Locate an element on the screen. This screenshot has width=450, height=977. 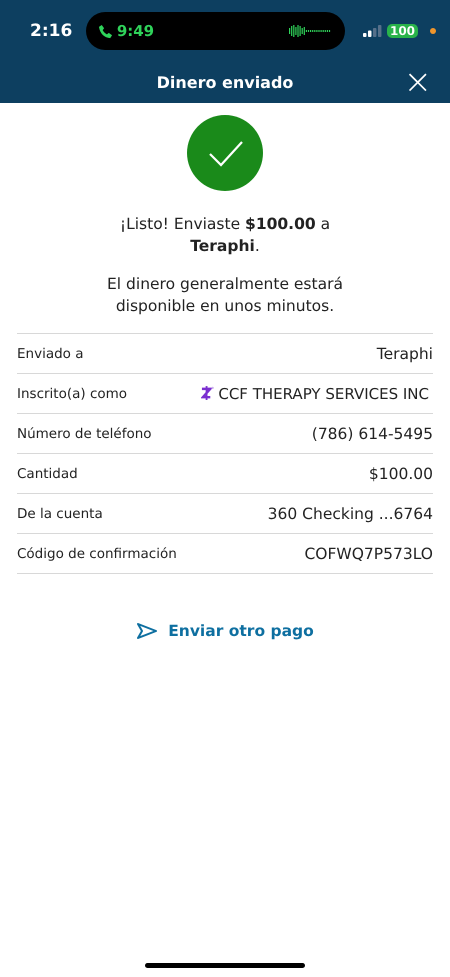
detail-label: Enviado a is located at coordinates (50, 354).